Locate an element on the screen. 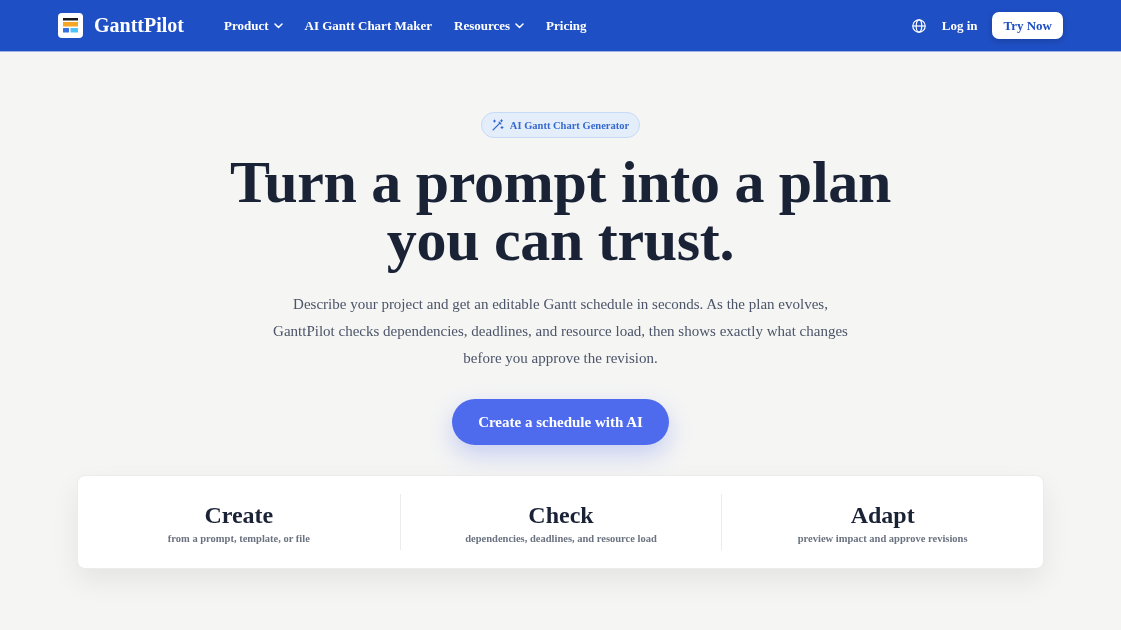 This screenshot has width=1121, height=630. brand-name: GanttPilot is located at coordinates (139, 25).